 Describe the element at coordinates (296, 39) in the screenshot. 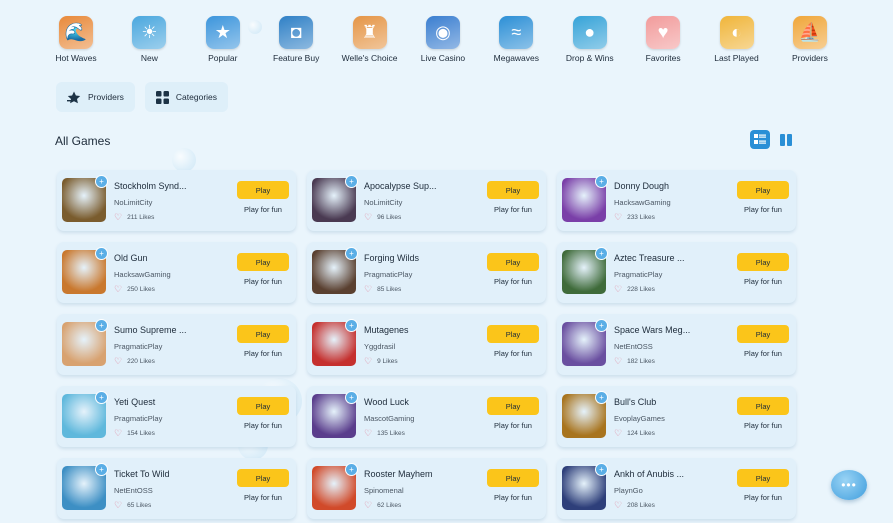

I see `category-treasure-chest: ◘ Feature Buy` at that location.